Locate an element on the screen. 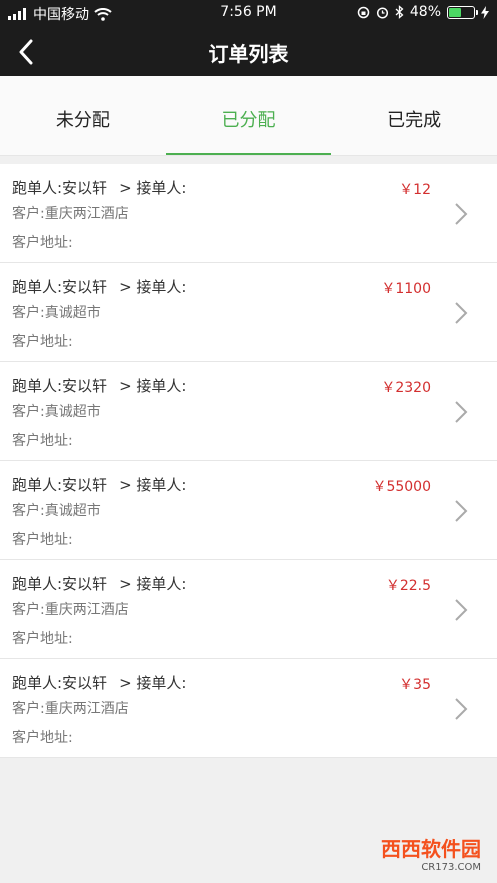 The height and width of the screenshot is (883, 497). order-row: 跑单人:安以轩 > 接单人: 客户:真诚超市 客户地址: ￥55000 is located at coordinates (248, 510).